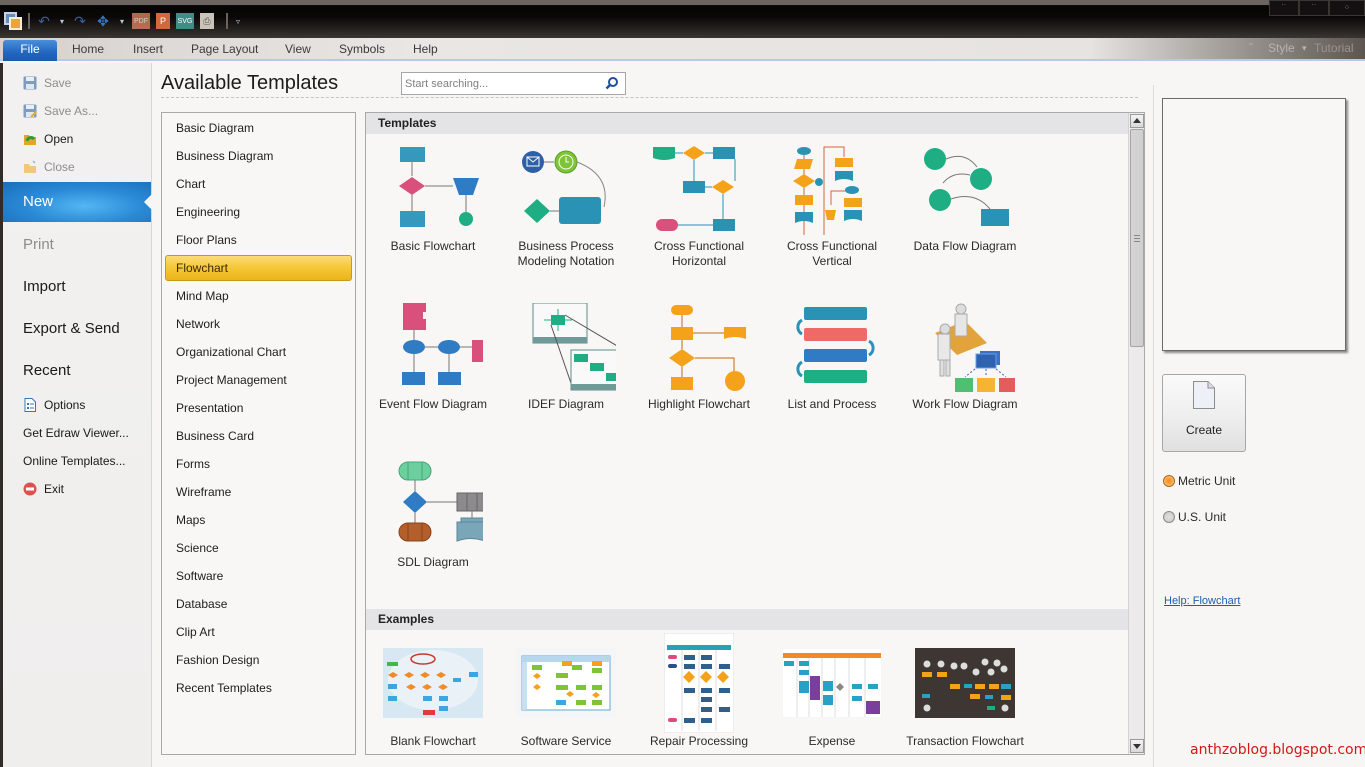 The width and height of the screenshot is (1365, 767). Describe the element at coordinates (699, 357) in the screenshot. I see `template-highlight-flowchart: Highlight Flowchart` at that location.